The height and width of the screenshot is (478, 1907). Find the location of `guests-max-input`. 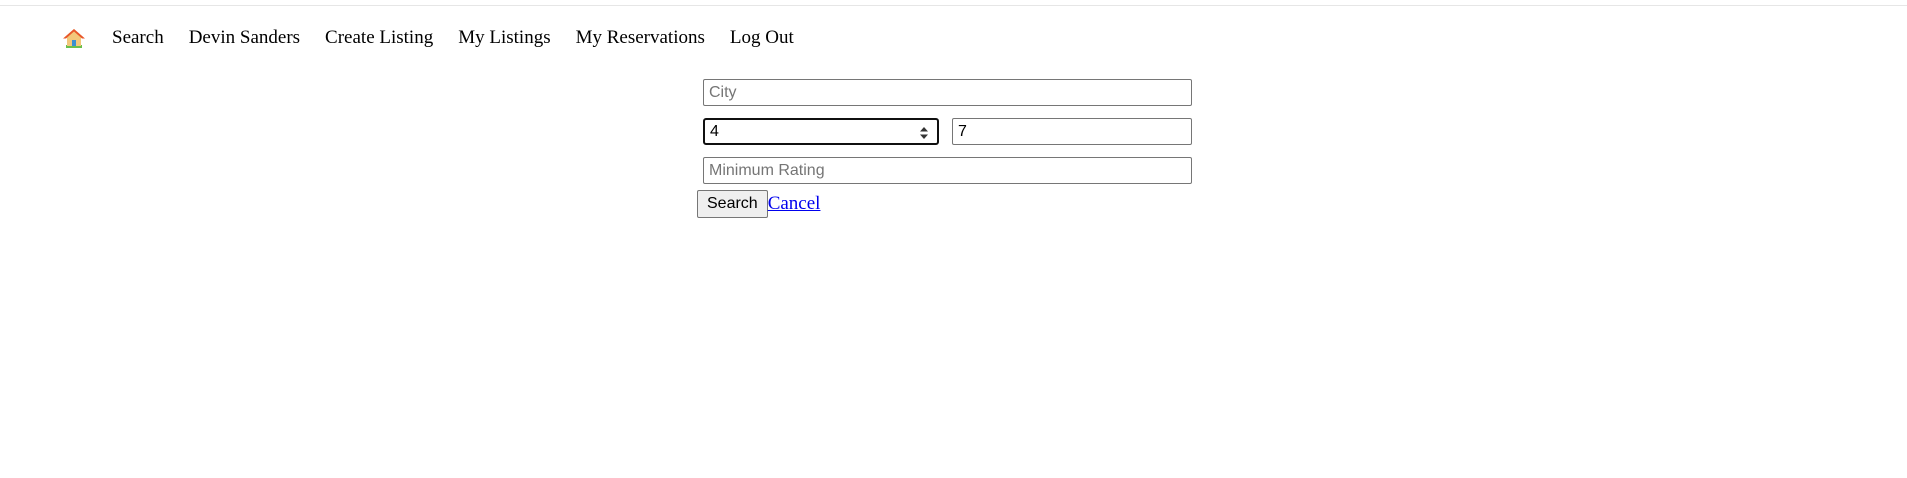

guests-max-input is located at coordinates (1072, 131).